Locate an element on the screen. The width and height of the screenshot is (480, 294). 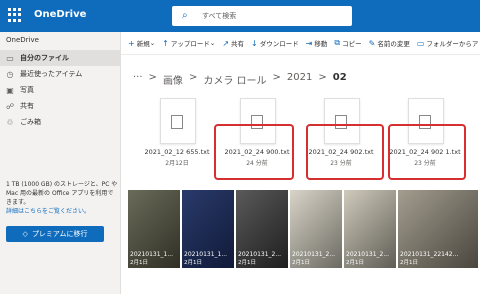
sidebar-item-label: 写真 is located at coordinates (27, 90).